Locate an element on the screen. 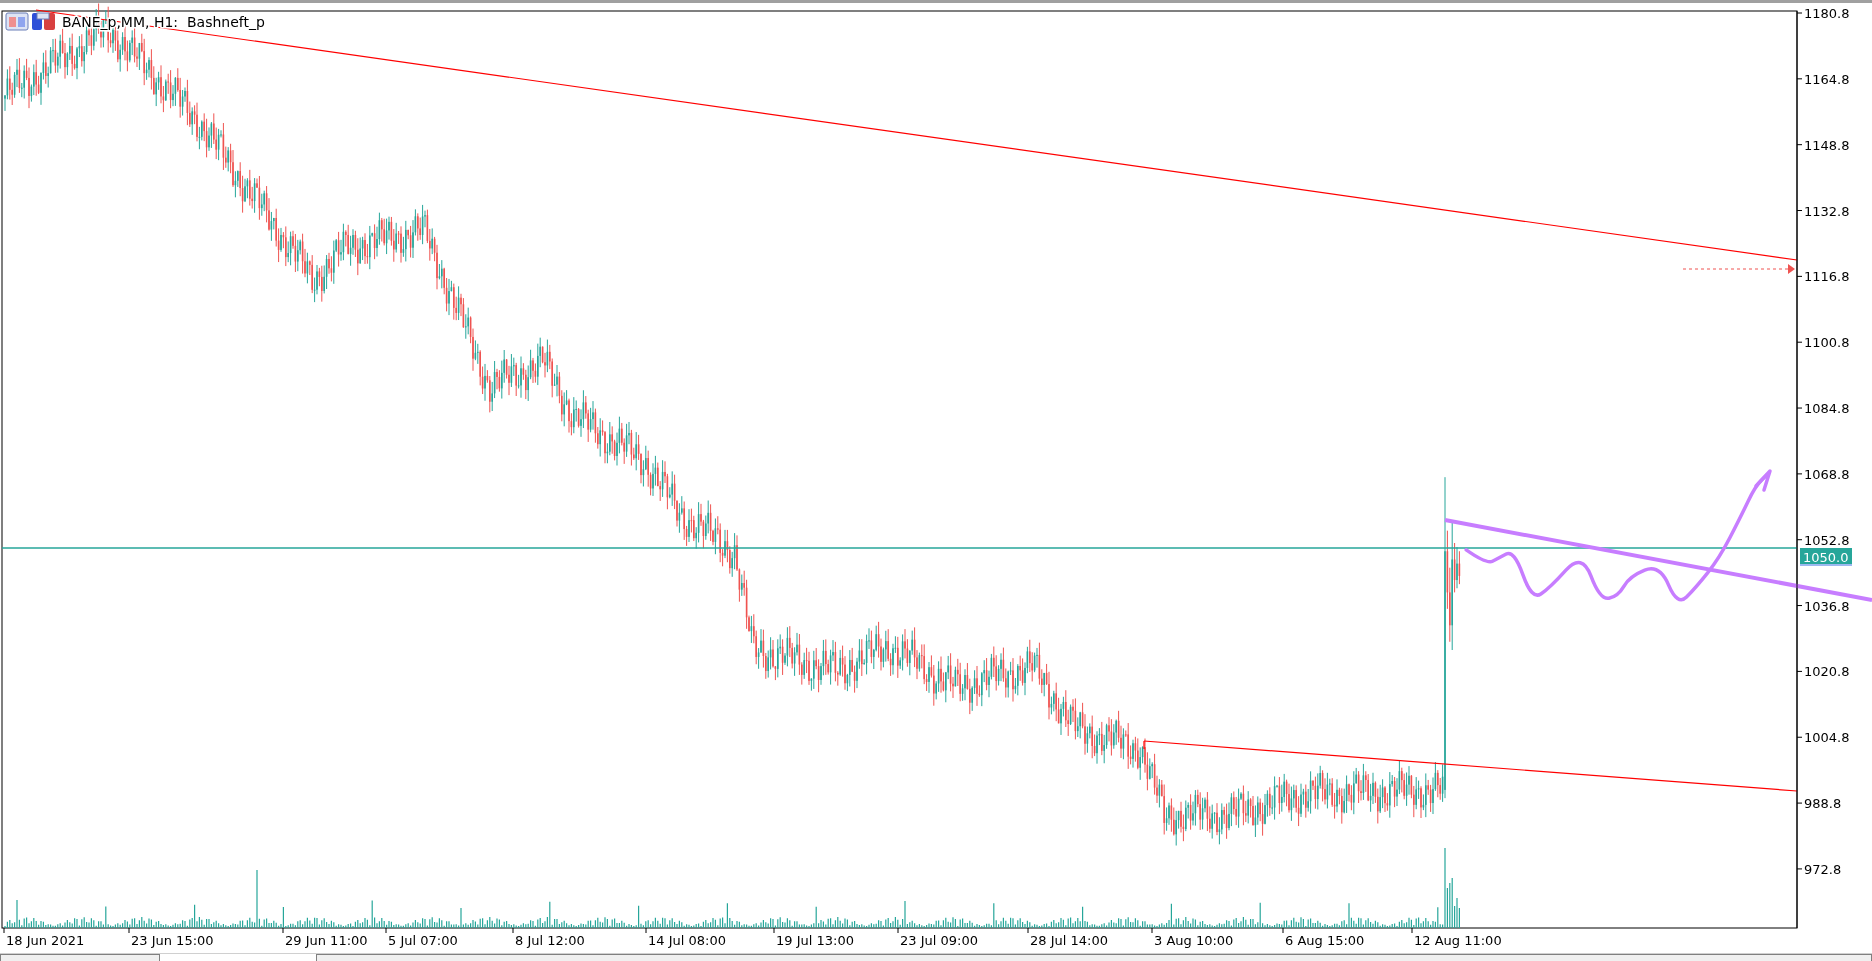 This screenshot has width=1872, height=961. chart-type-icon is located at coordinates (17, 21).